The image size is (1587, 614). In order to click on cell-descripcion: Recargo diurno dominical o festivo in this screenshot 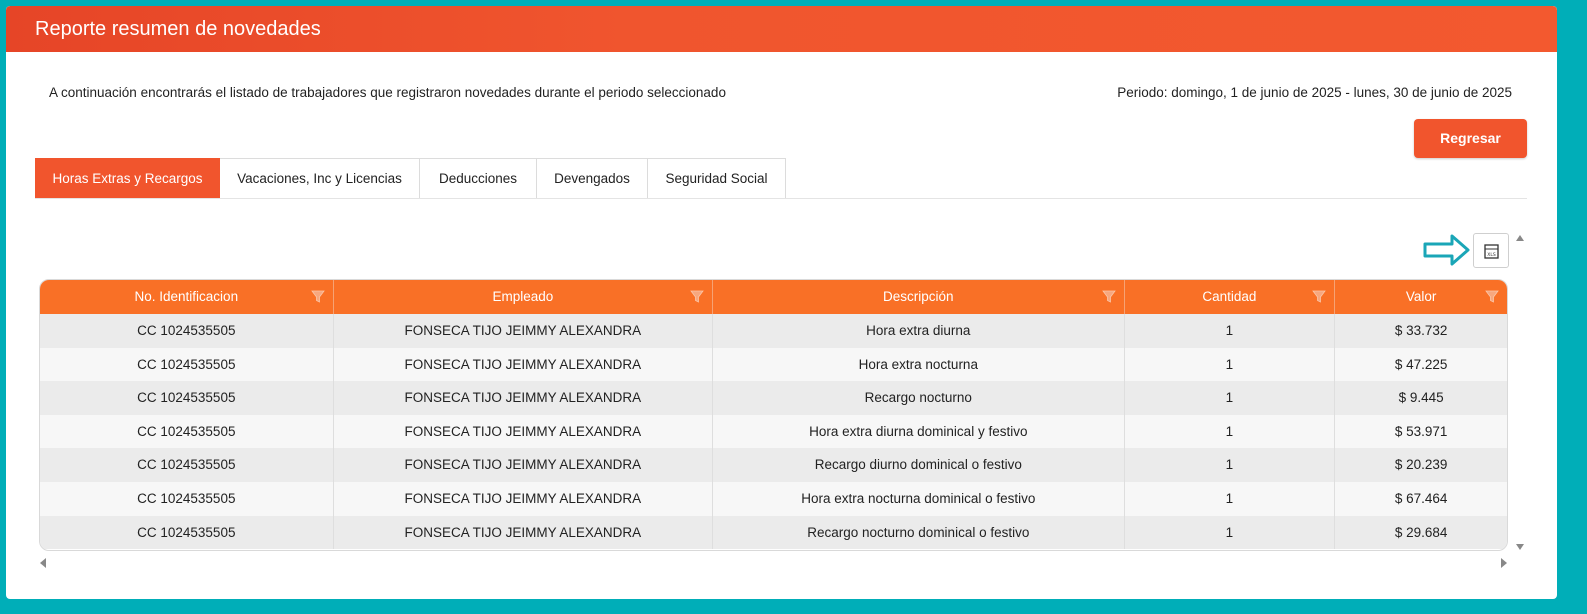, I will do `click(919, 465)`.